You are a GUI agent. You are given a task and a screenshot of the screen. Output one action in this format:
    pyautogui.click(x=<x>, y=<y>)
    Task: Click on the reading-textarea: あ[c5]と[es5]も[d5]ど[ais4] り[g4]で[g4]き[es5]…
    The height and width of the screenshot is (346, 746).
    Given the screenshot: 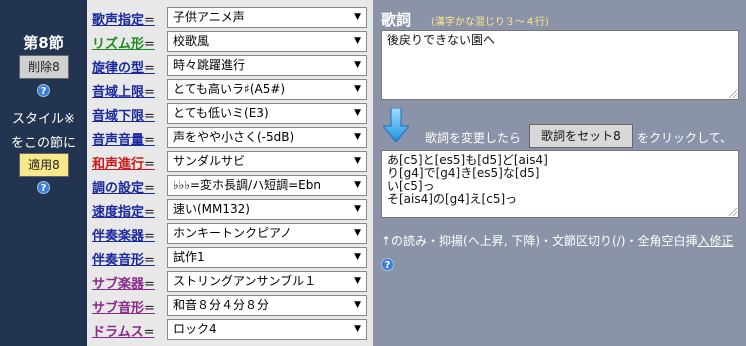 What is the action you would take?
    pyautogui.click(x=560, y=184)
    